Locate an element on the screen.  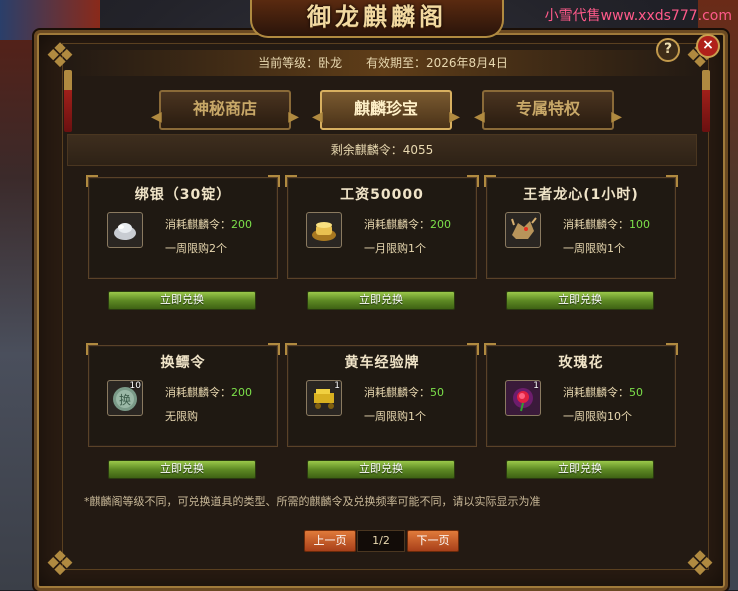
tab-label: 专属特权 is located at coordinates (547, 108).